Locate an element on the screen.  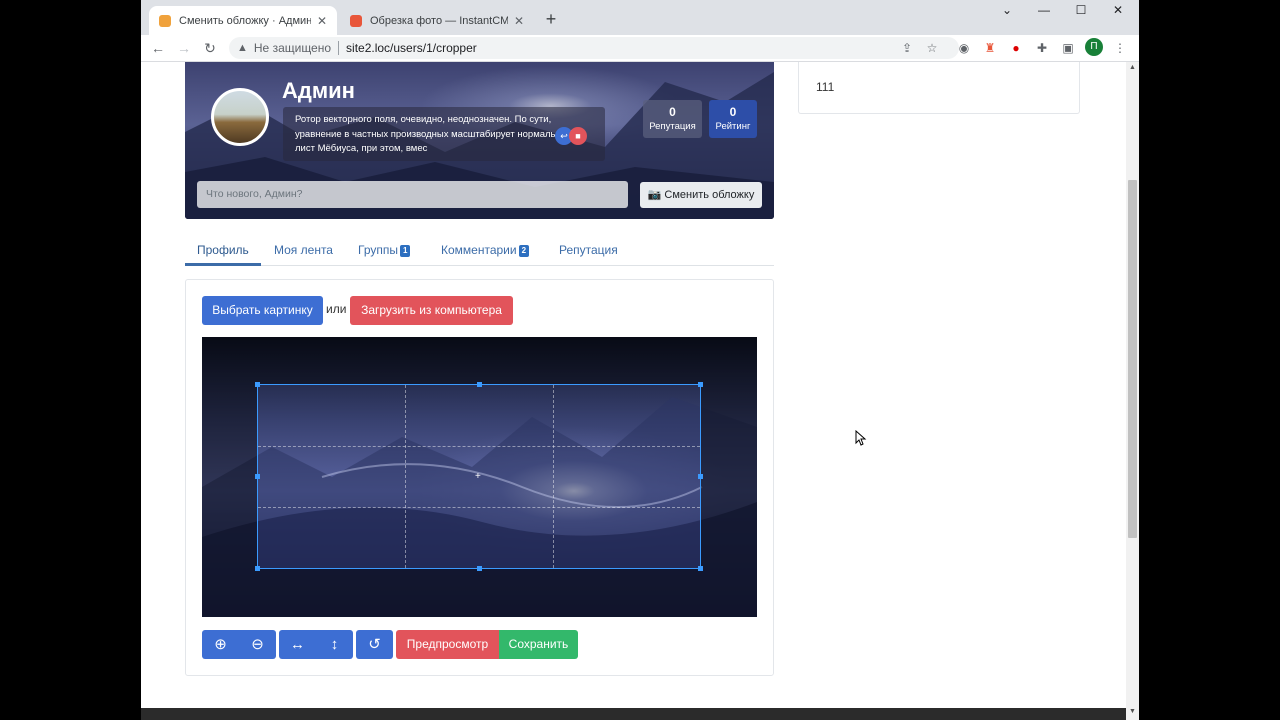
crop-selection: + is located at coordinates (479, 476).